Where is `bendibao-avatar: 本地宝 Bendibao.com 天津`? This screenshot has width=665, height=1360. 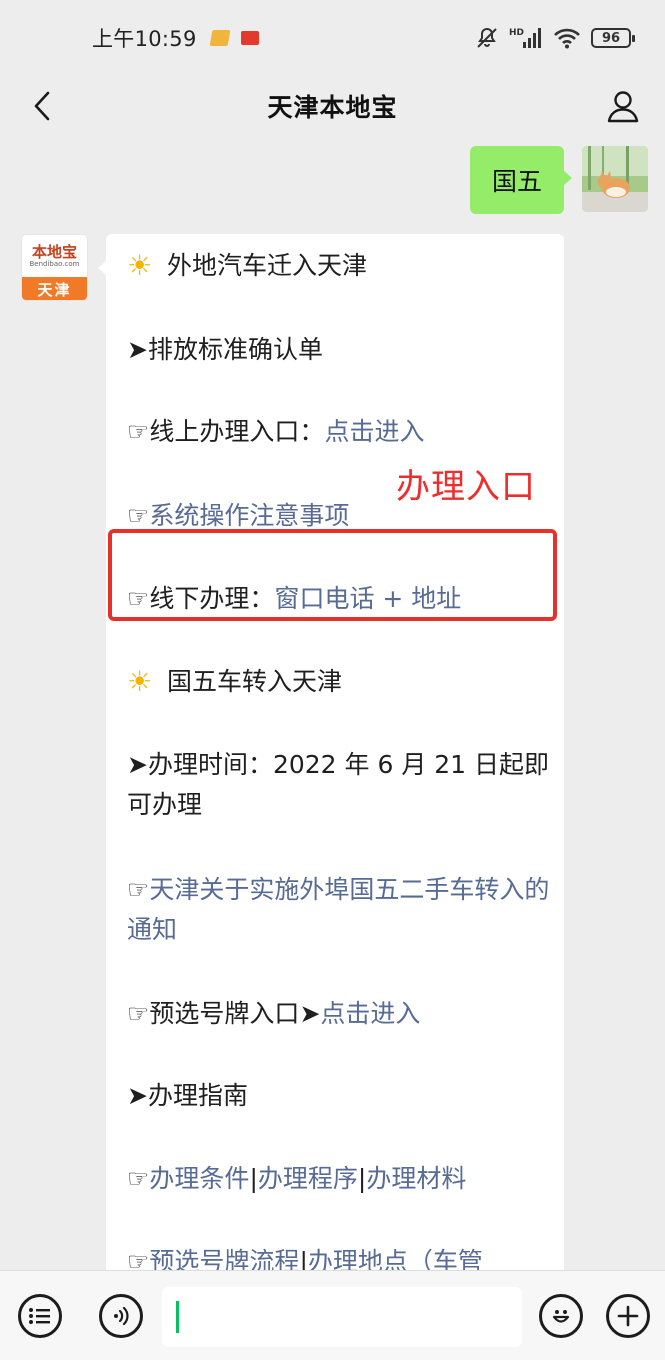
bendibao-avatar: 本地宝 Bendibao.com 天津 is located at coordinates (54, 267).